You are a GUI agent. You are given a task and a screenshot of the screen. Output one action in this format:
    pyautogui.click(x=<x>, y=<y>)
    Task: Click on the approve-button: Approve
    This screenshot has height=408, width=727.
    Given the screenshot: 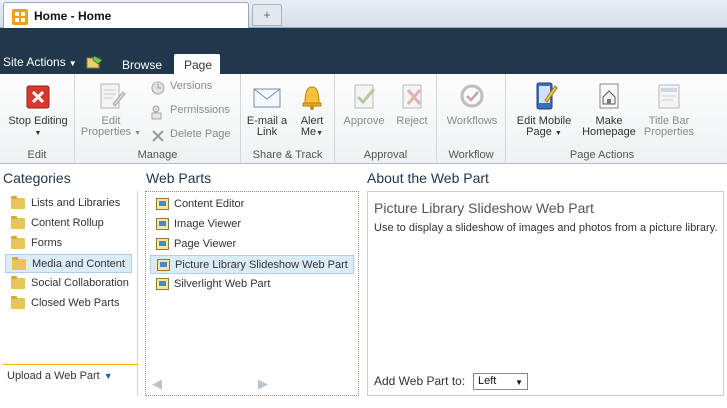 What is the action you would take?
    pyautogui.click(x=364, y=103)
    